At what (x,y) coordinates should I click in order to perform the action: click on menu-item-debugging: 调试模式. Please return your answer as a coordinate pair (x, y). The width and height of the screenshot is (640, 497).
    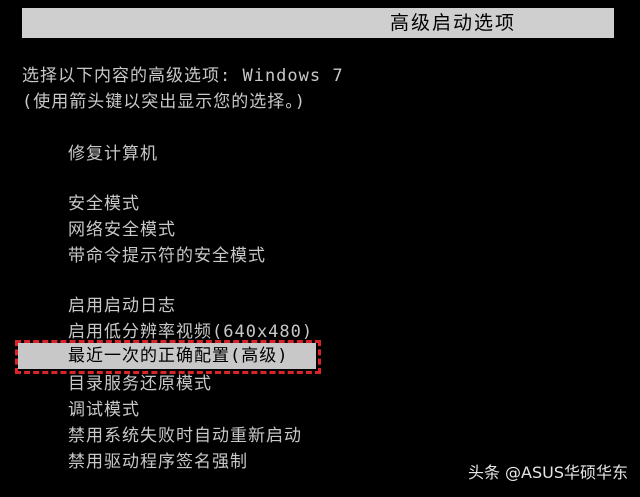
    Looking at the image, I should click on (104, 410).